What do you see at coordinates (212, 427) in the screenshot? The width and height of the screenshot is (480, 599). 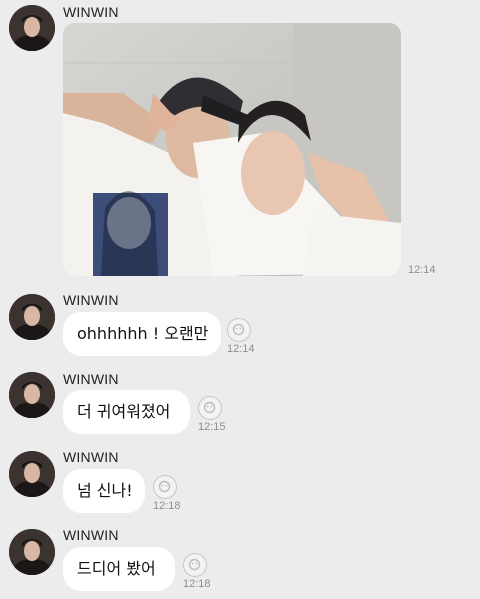 I see `timestamp: 12:15` at bounding box center [212, 427].